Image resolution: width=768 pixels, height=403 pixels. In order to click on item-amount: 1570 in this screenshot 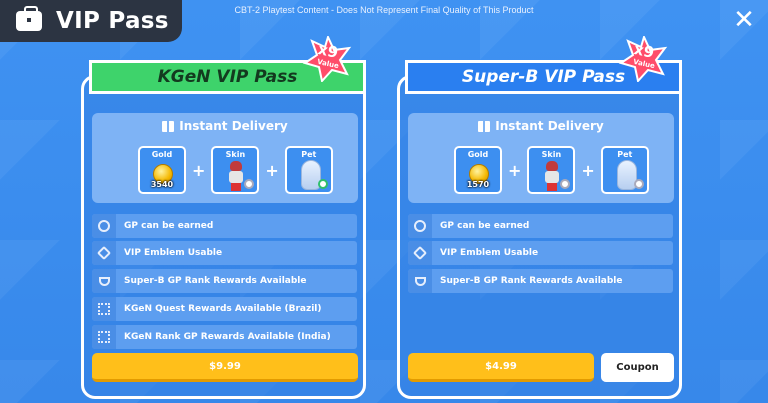, I will do `click(478, 184)`.